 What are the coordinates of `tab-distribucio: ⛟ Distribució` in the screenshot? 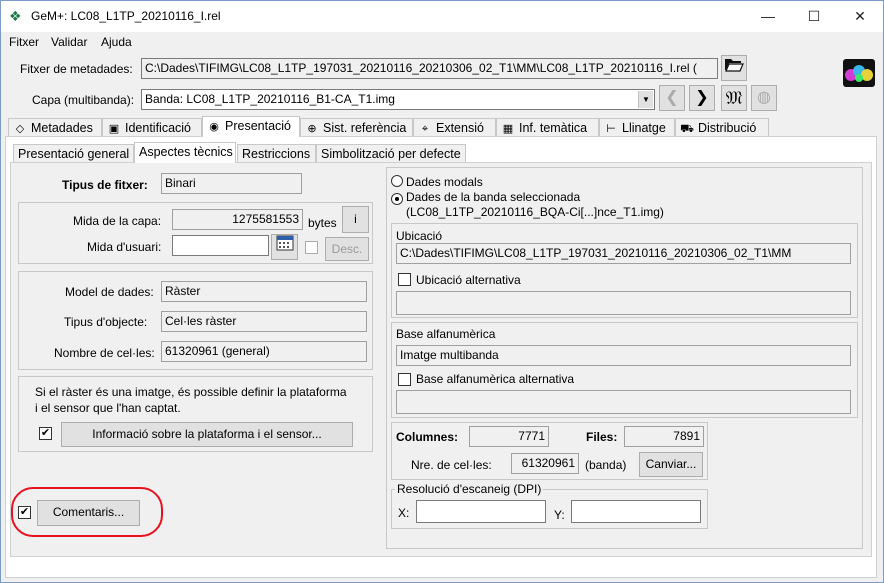 It's located at (722, 127).